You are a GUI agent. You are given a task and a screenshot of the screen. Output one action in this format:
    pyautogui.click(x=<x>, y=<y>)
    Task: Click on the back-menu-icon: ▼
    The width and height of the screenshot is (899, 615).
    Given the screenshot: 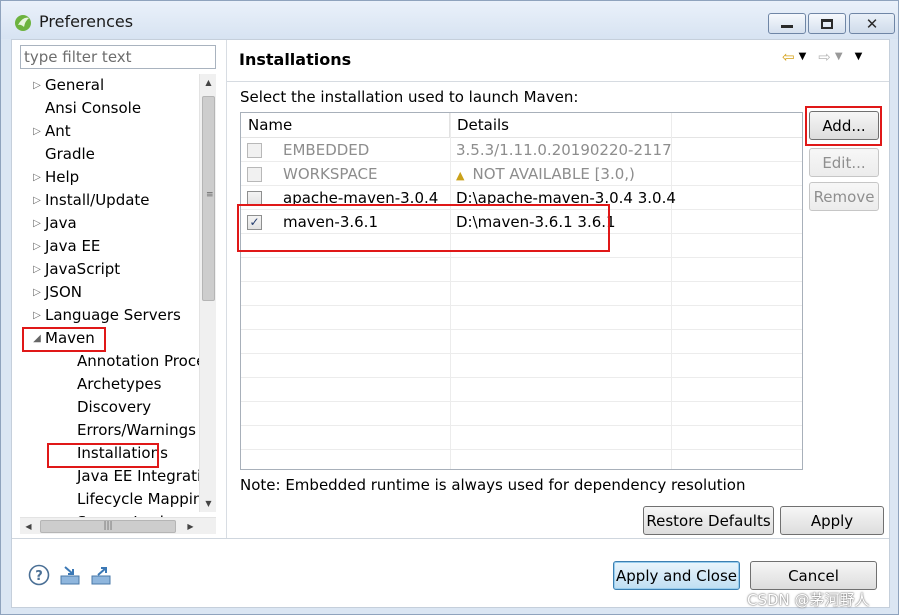 What is the action you would take?
    pyautogui.click(x=803, y=57)
    